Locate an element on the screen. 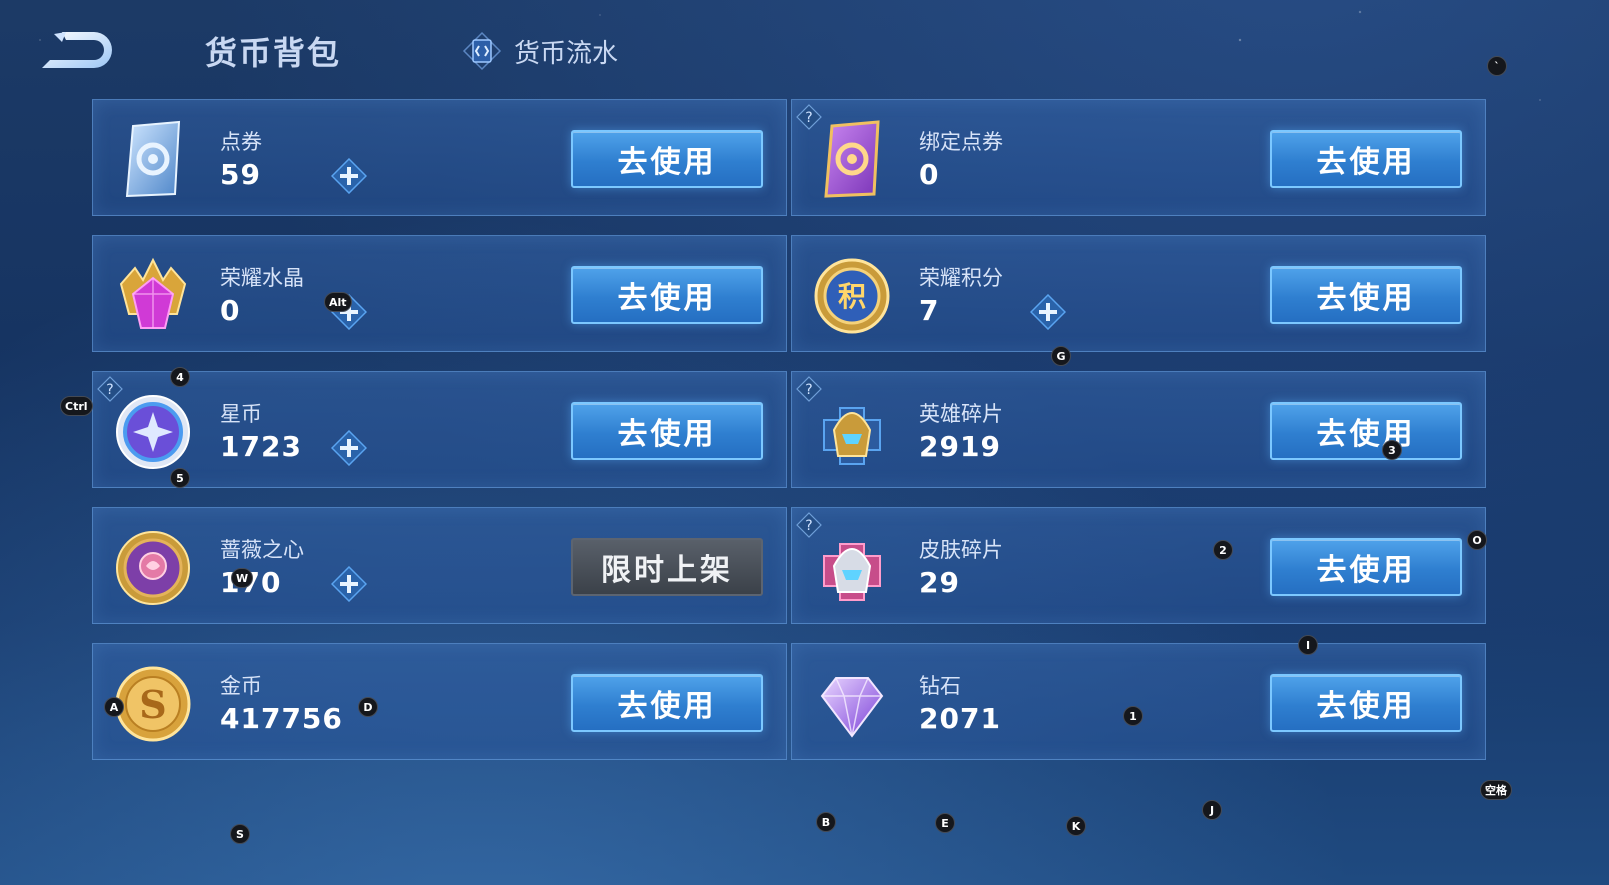 Image resolution: width=1609 pixels, height=885 pixels. currency-name: 荣耀积分 is located at coordinates (961, 278).